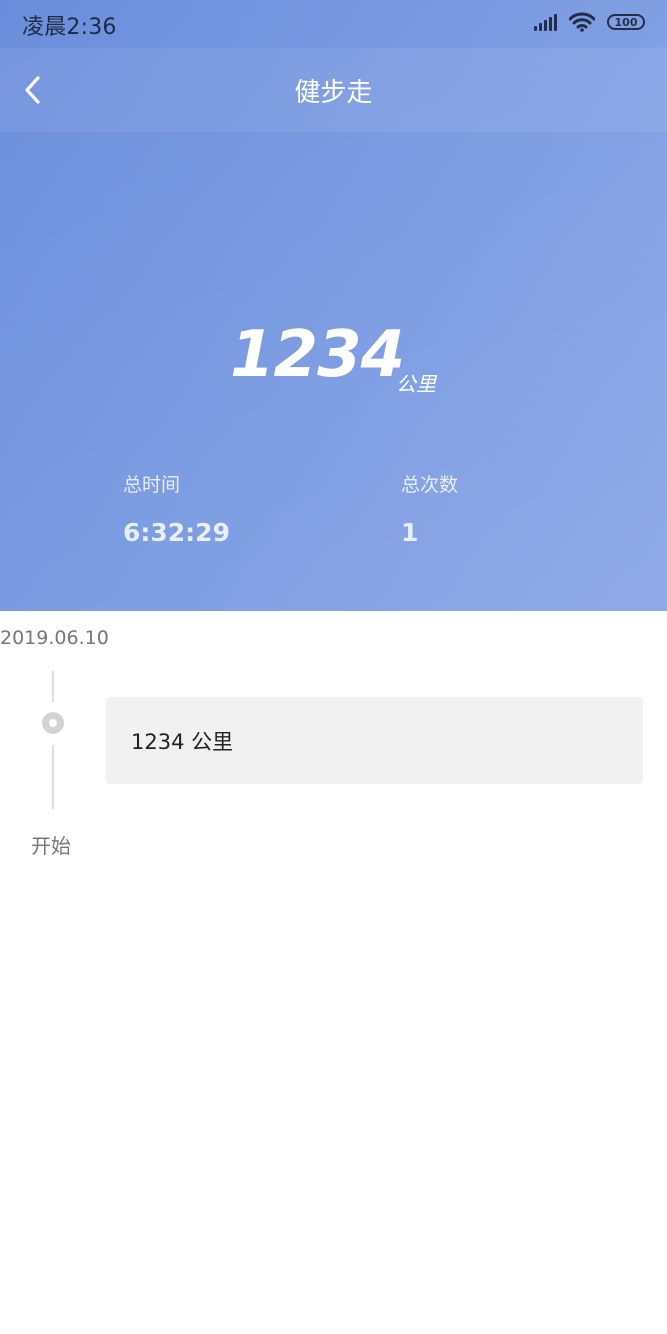  Describe the element at coordinates (53, 723) in the screenshot. I see `timeline-dot-icon` at that location.